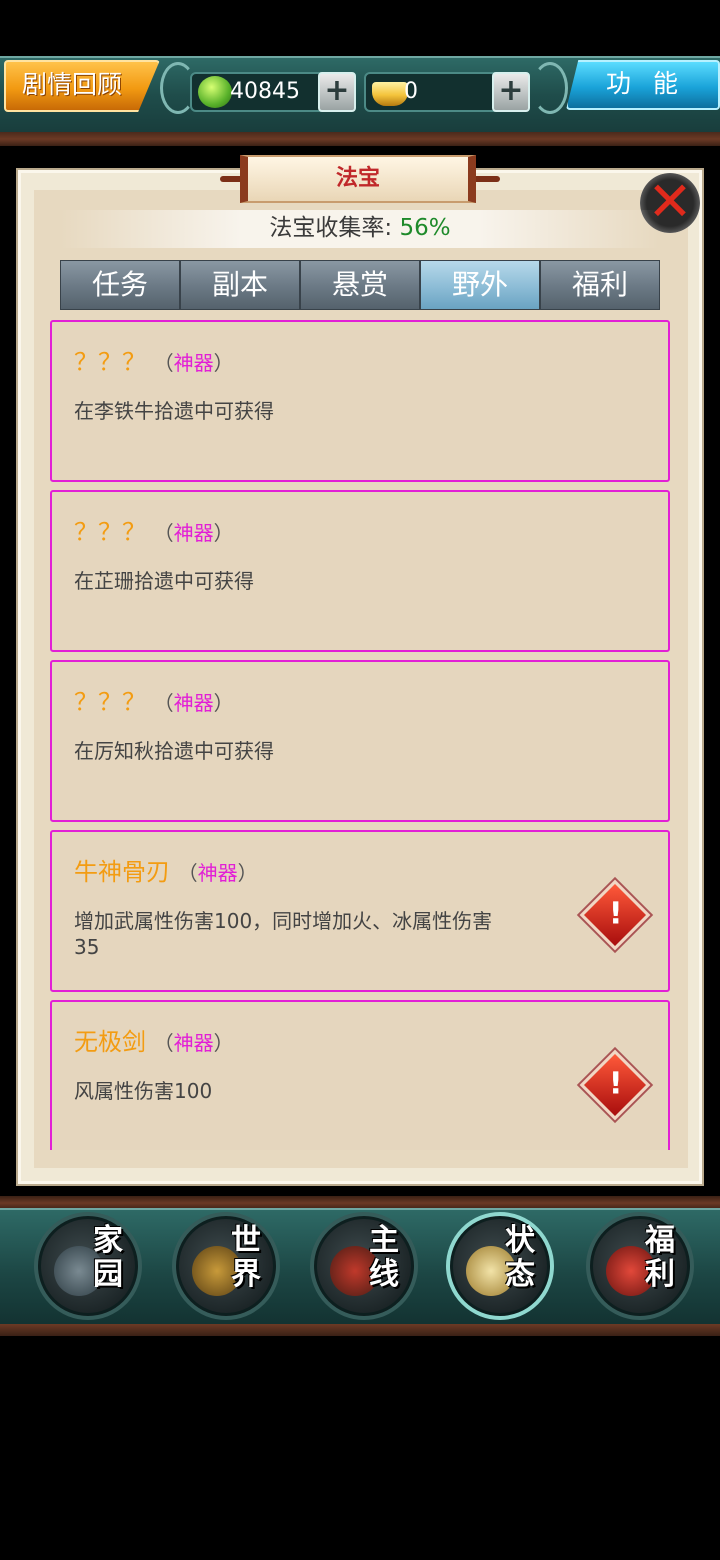 The height and width of the screenshot is (1560, 720). Describe the element at coordinates (82, 86) in the screenshot. I see `story-review-button: 剧情回顾` at that location.